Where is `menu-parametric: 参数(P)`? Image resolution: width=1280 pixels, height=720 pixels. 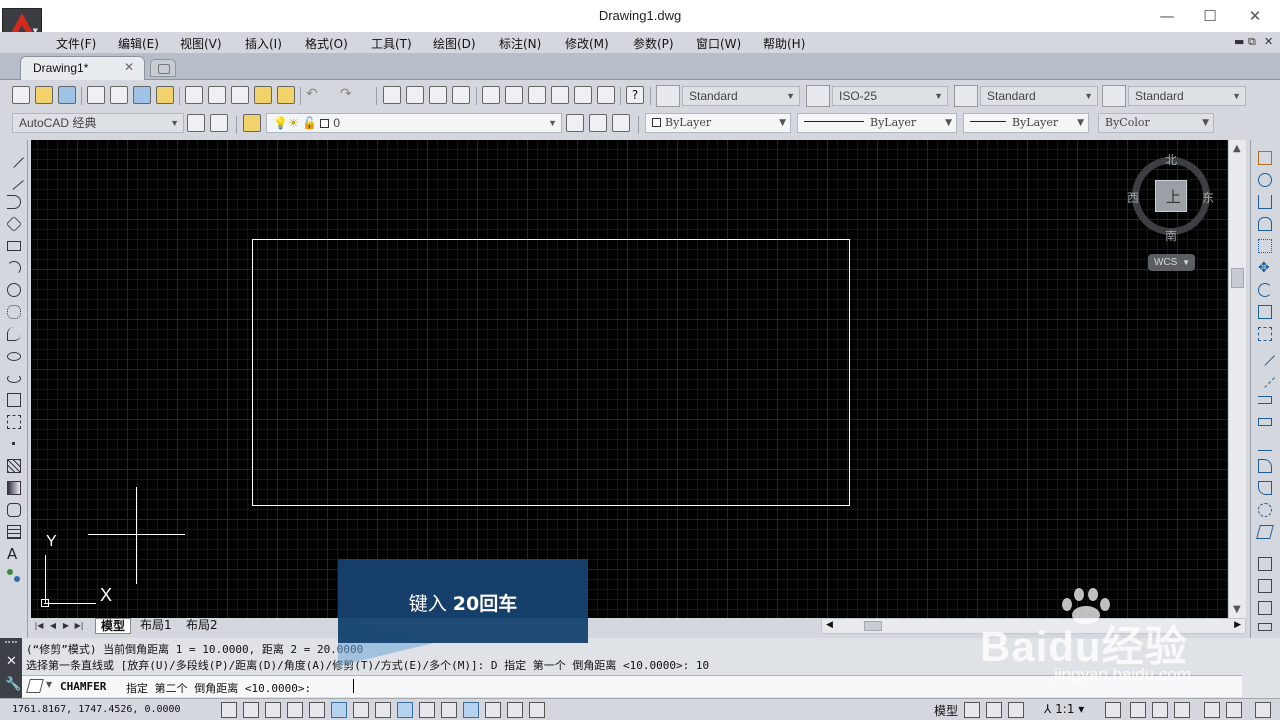
menu-parametric: 参数(P) is located at coordinates (653, 43).